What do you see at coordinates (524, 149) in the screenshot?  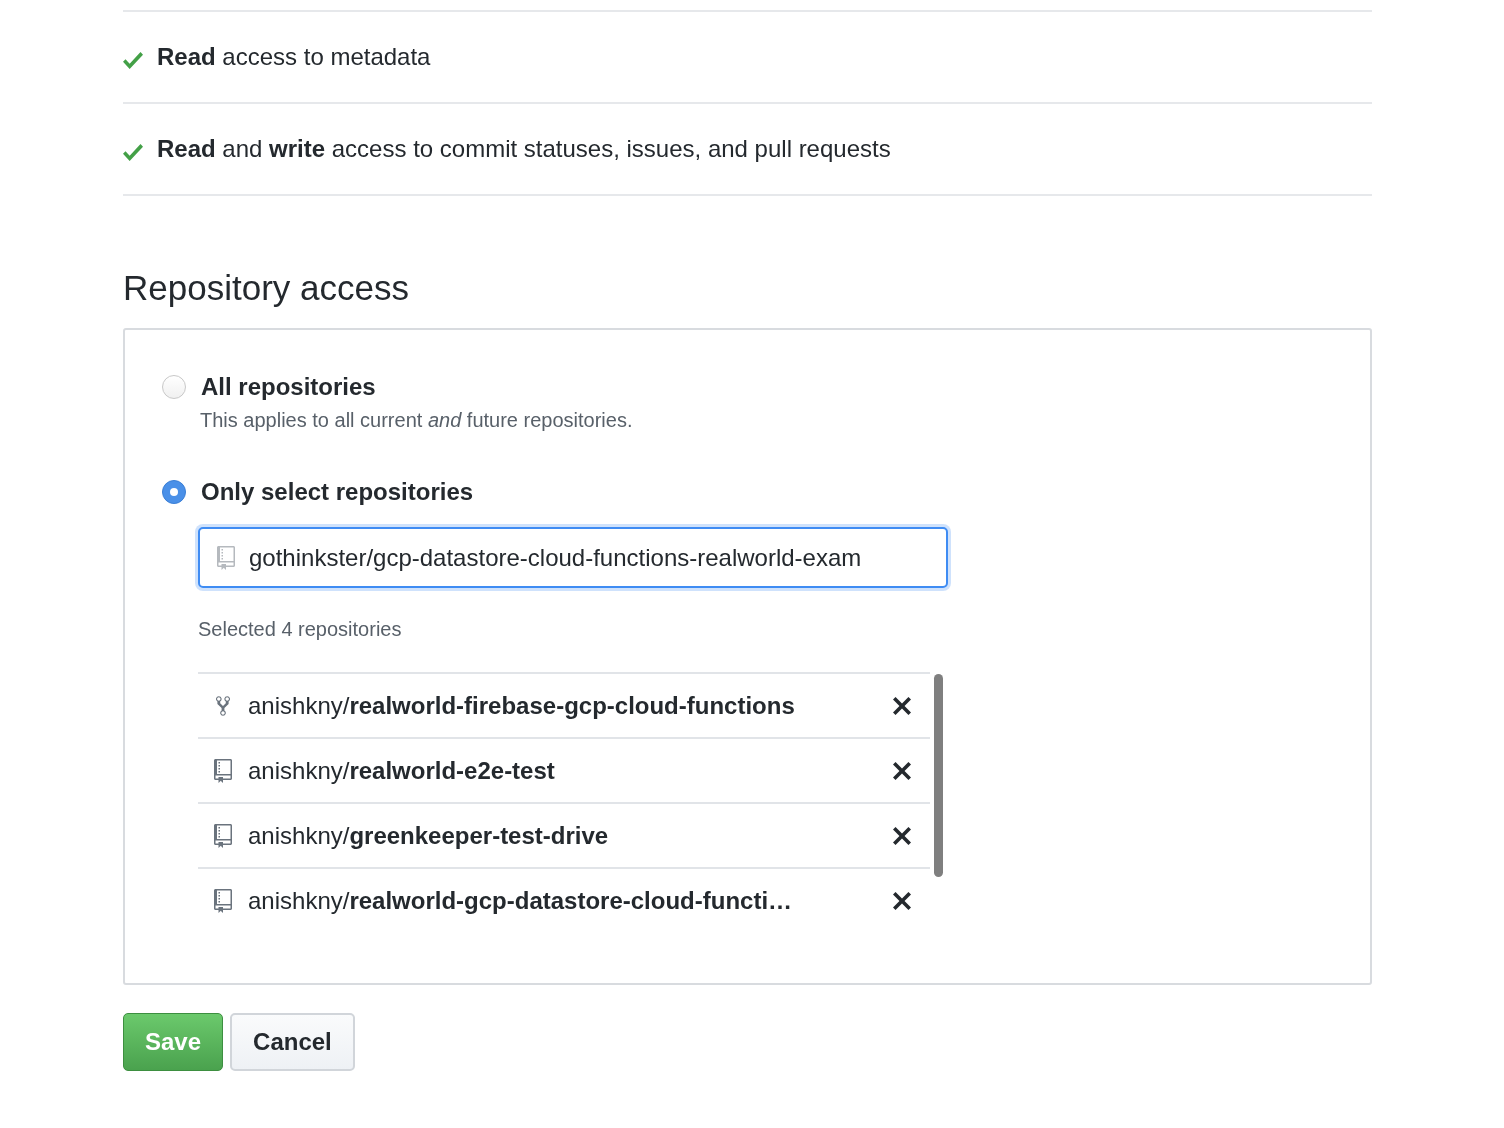 I see `permission-text: Read and write access to commit statuses, issues, and pull requests` at bounding box center [524, 149].